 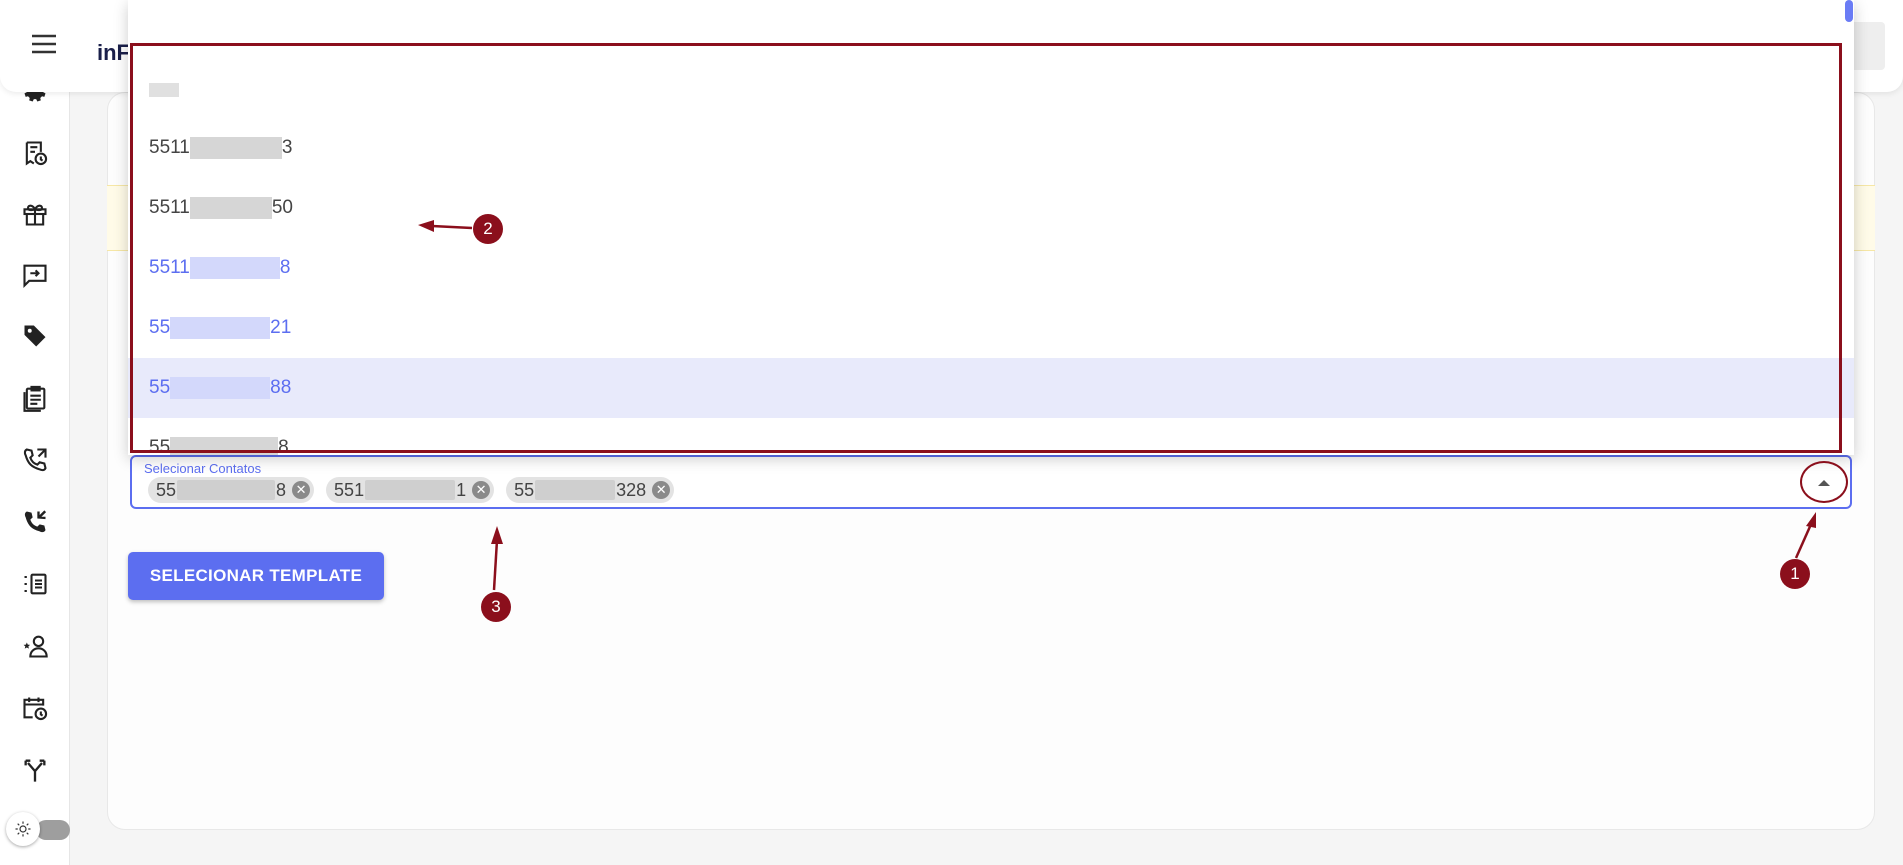 What do you see at coordinates (1867, 46) in the screenshot?
I see `app-bar-action` at bounding box center [1867, 46].